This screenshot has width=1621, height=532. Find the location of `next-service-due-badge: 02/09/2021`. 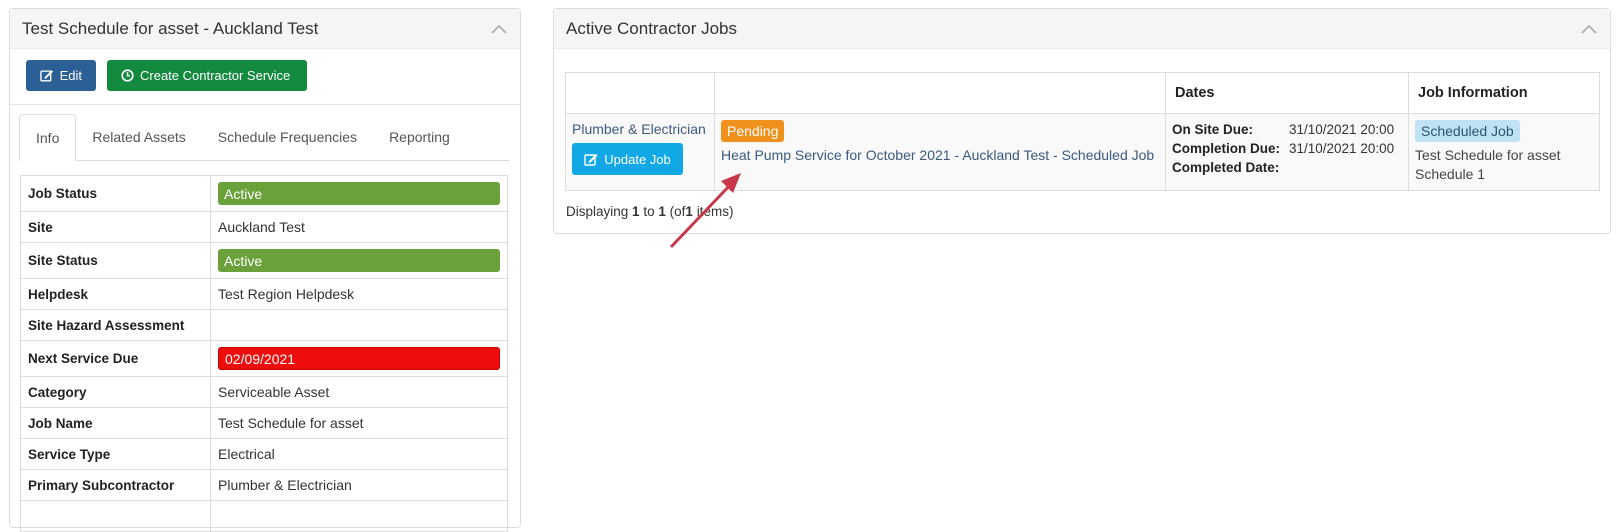

next-service-due-badge: 02/09/2021 is located at coordinates (359, 358).